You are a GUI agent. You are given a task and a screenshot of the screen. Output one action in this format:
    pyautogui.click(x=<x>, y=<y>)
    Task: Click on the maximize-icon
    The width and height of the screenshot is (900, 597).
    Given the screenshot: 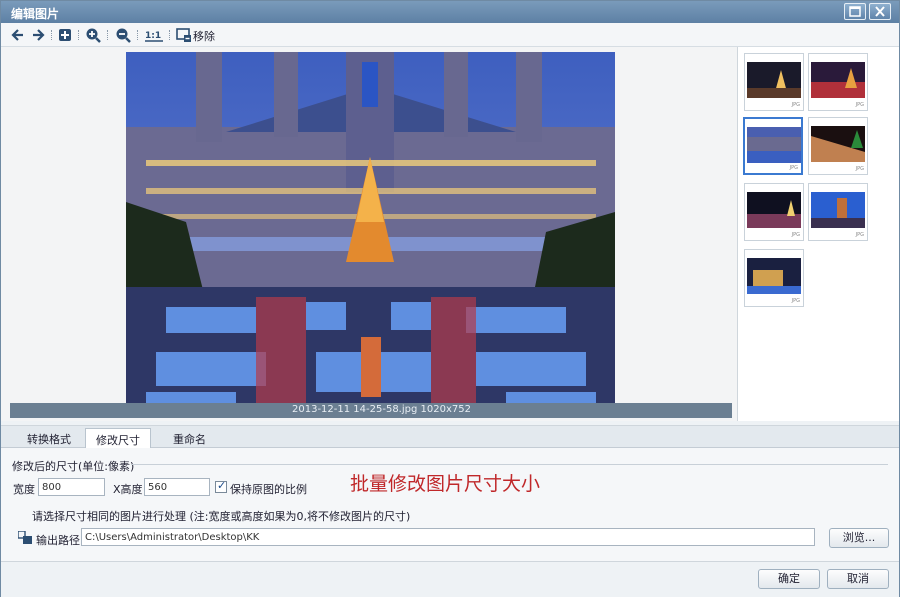 What is the action you would take?
    pyautogui.click(x=855, y=11)
    